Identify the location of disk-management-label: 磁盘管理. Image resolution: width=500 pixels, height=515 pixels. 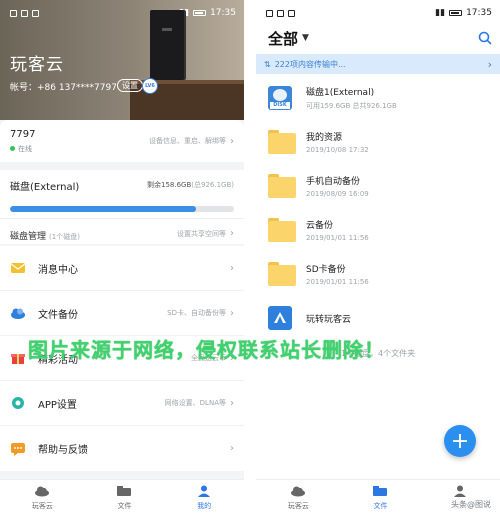
(28, 237).